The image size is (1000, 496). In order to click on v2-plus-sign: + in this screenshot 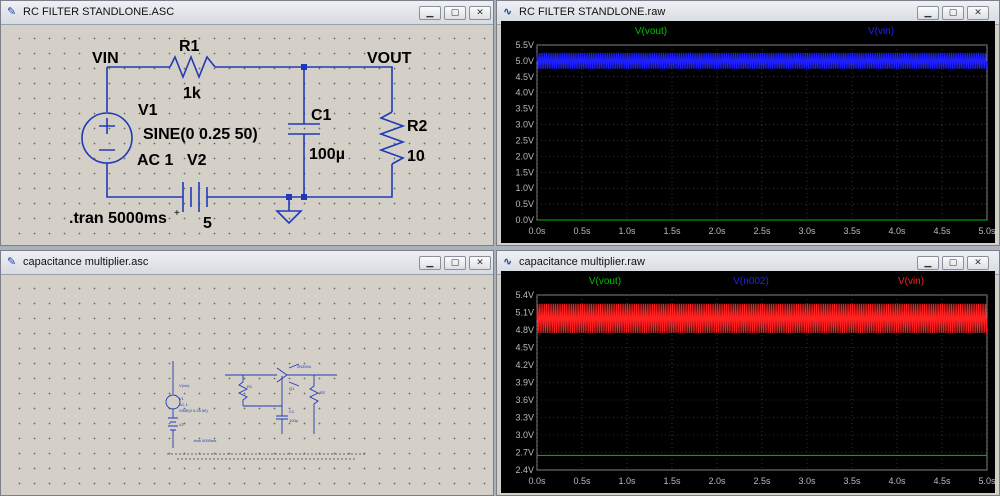, I will do `click(177, 213)`.